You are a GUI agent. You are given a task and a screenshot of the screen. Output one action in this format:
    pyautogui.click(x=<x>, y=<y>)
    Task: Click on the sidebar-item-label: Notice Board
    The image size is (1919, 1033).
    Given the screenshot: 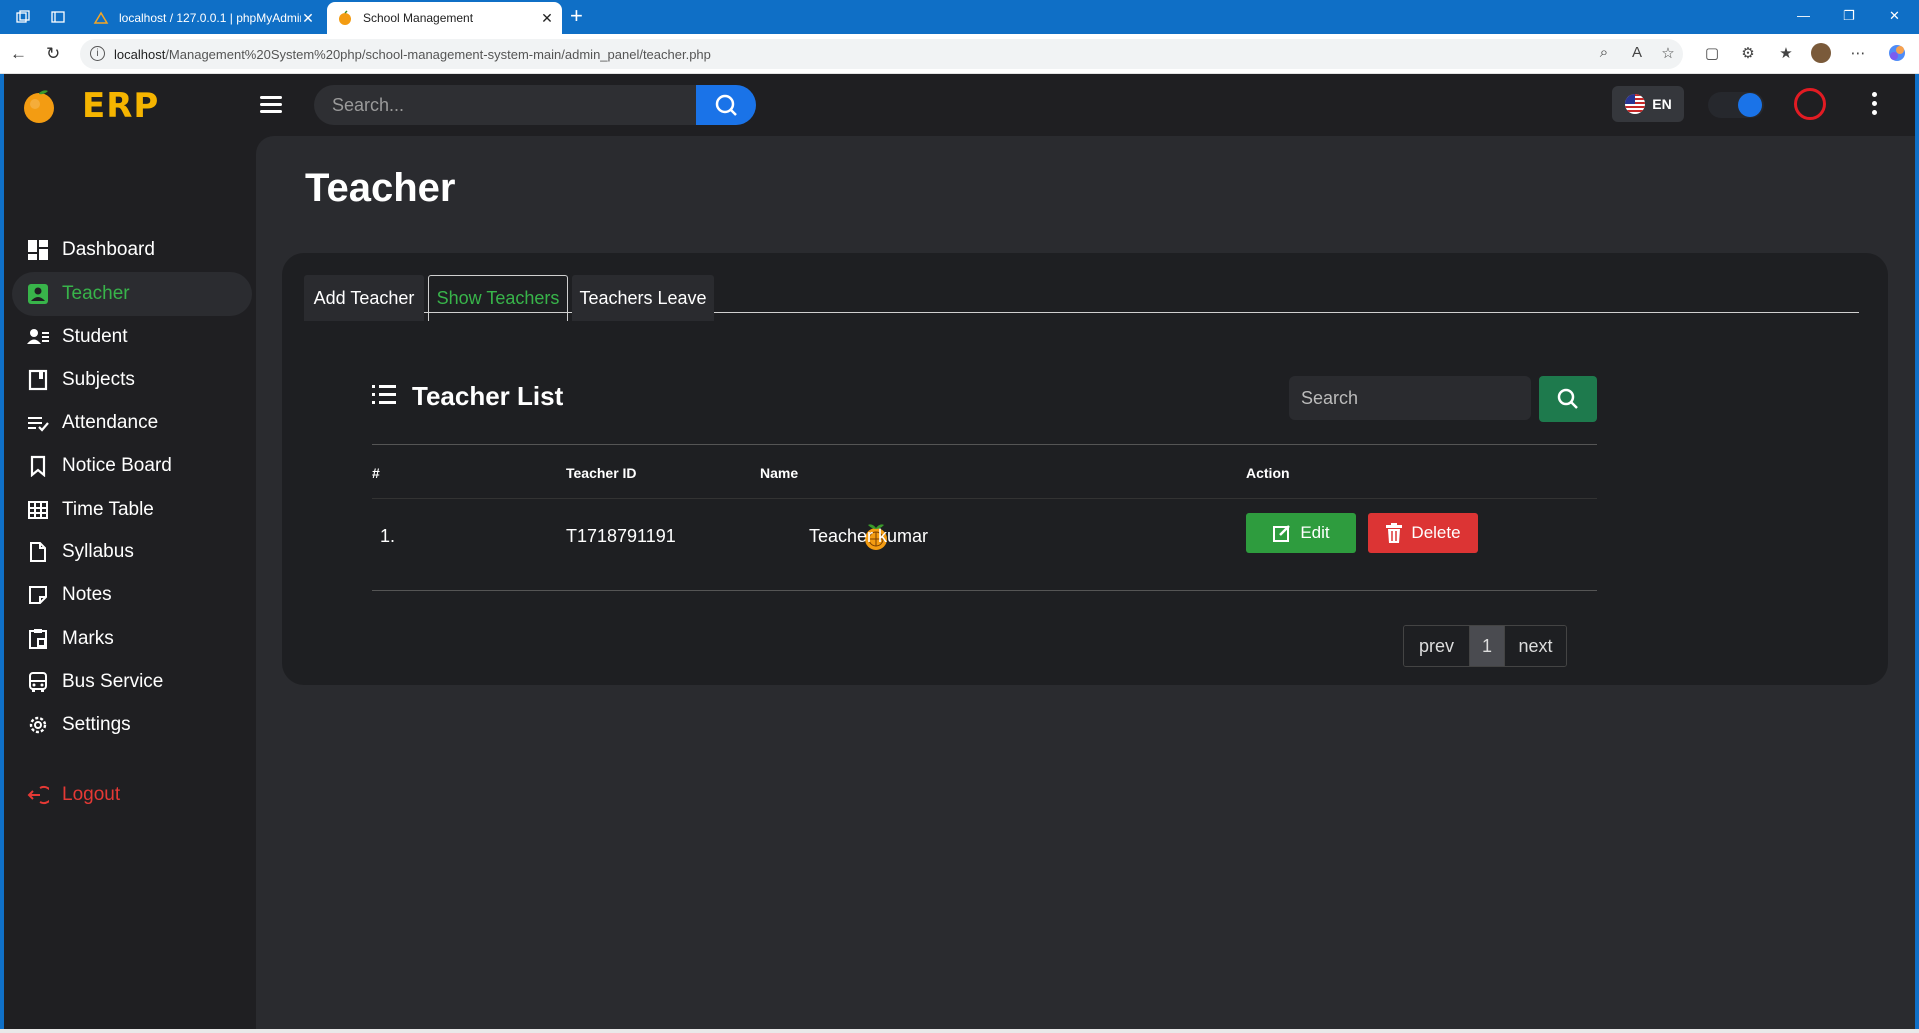 What is the action you would take?
    pyautogui.click(x=117, y=465)
    